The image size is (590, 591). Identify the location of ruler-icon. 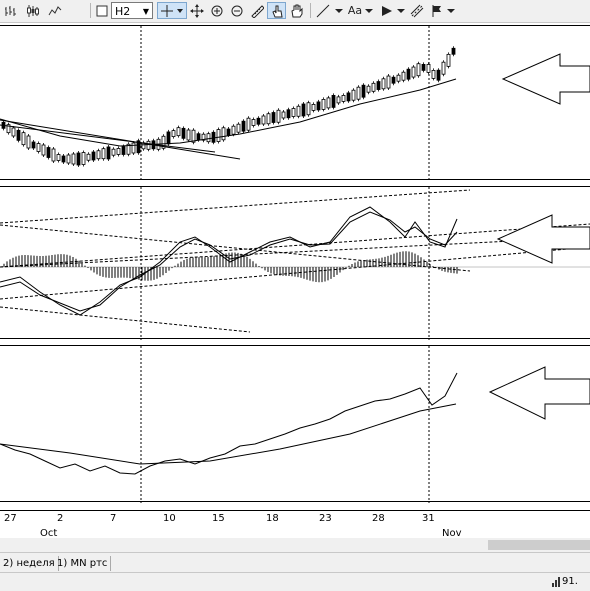
(257, 10).